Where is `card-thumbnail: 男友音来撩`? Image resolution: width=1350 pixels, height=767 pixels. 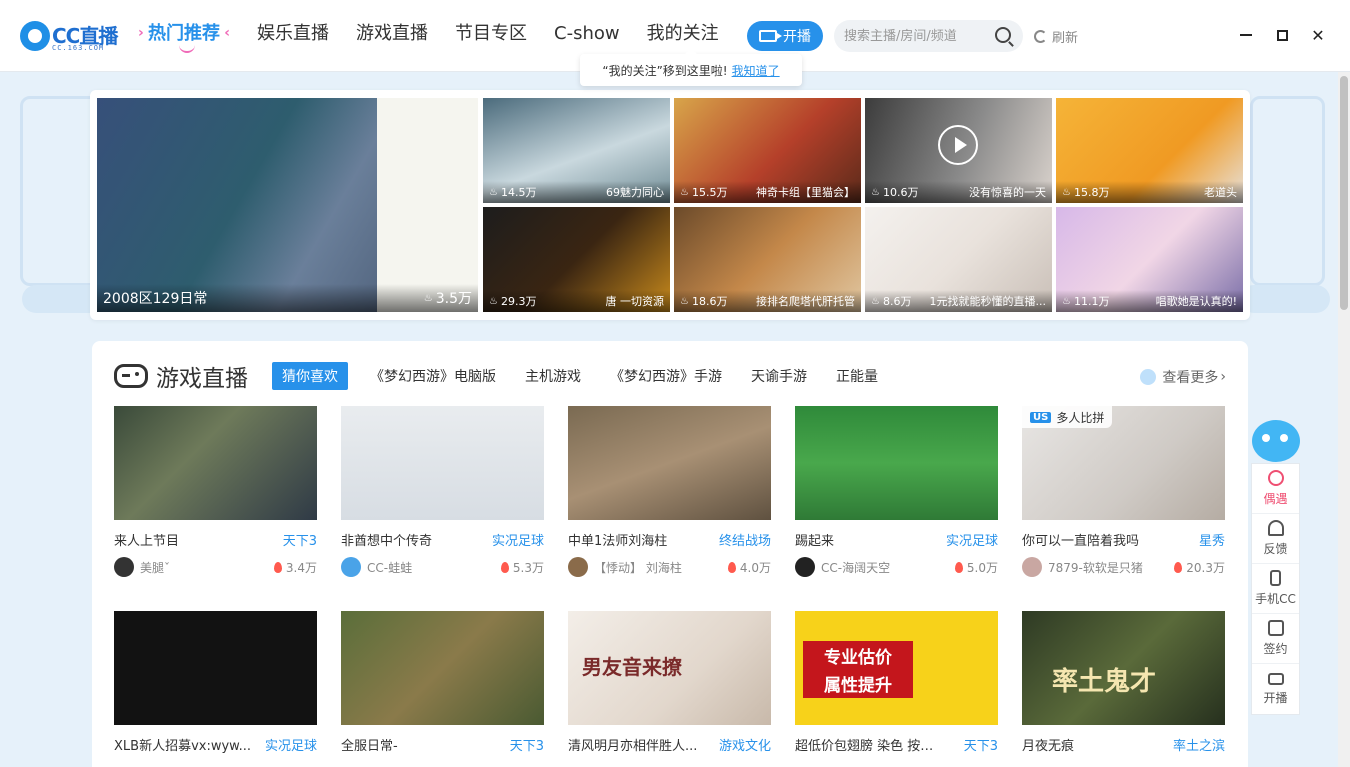
card-thumbnail: 男友音来撩 is located at coordinates (669, 668).